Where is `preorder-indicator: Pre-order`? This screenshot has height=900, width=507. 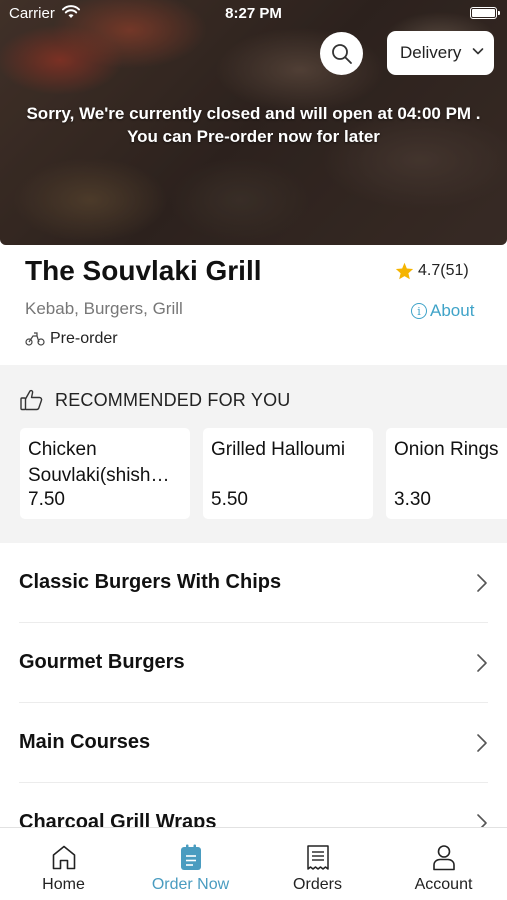
preorder-indicator: Pre-order is located at coordinates (71, 339).